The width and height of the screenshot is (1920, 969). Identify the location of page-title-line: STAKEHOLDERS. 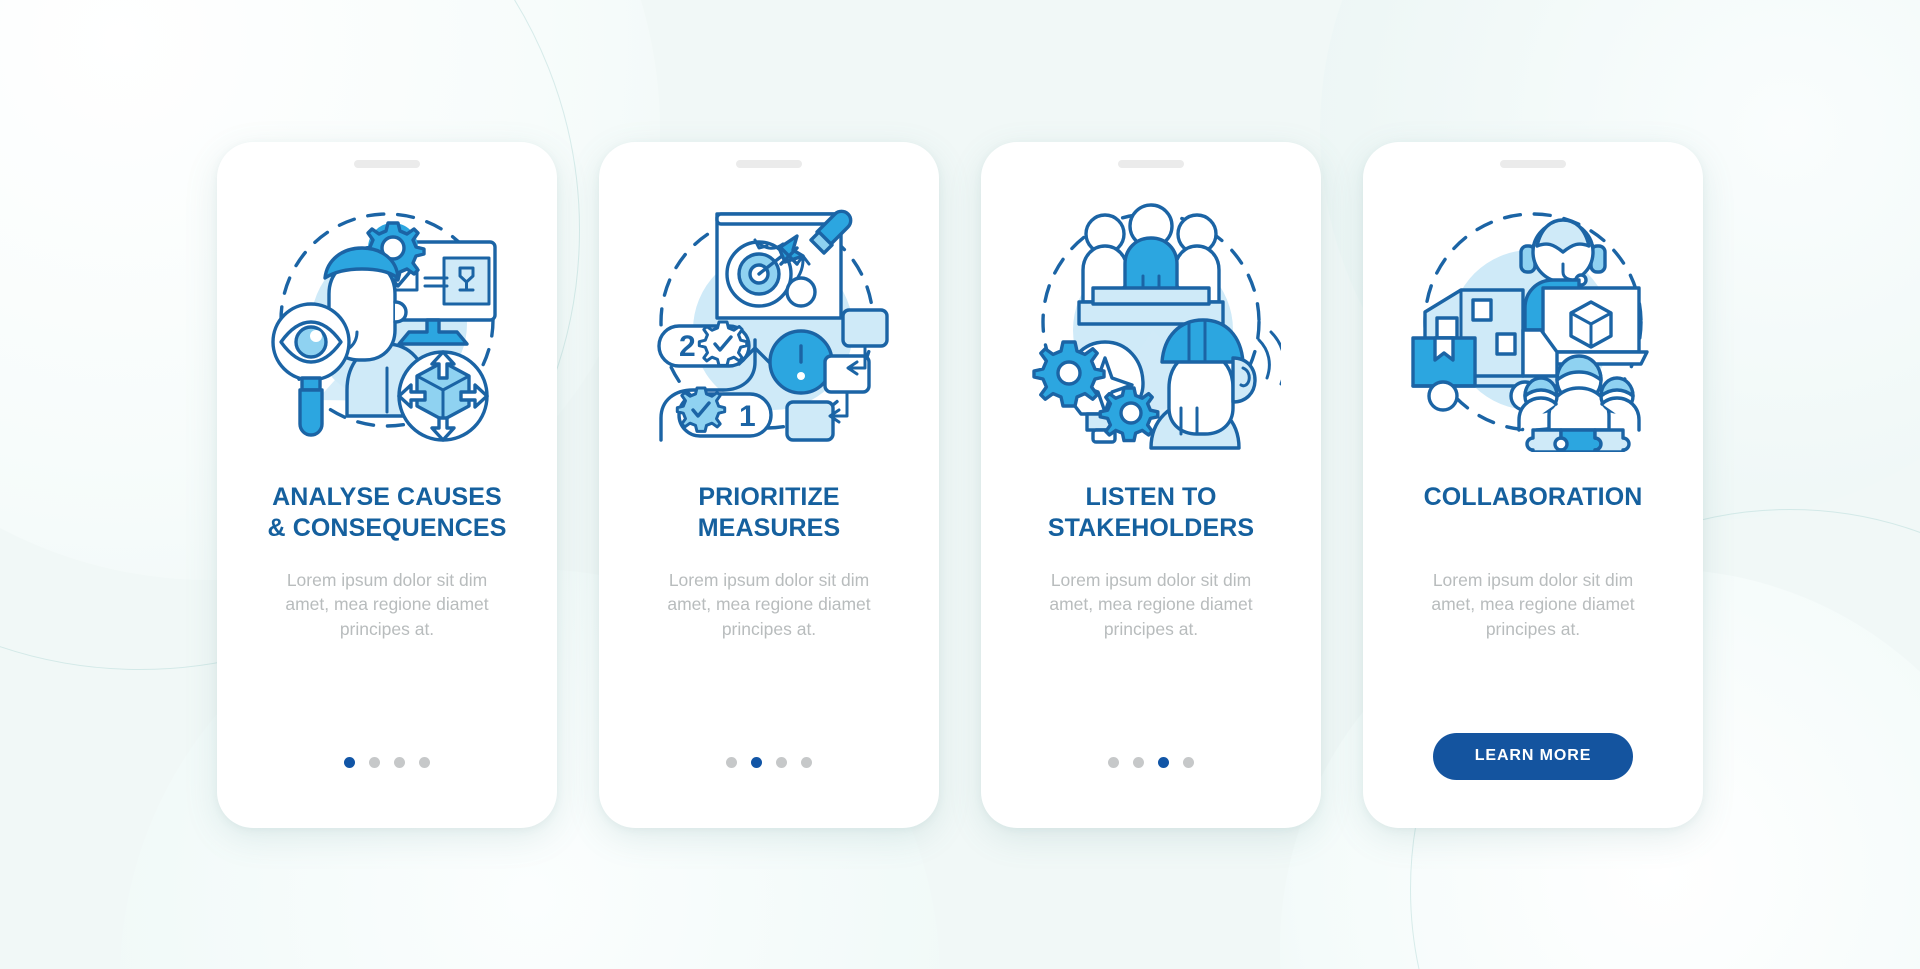
(1151, 528).